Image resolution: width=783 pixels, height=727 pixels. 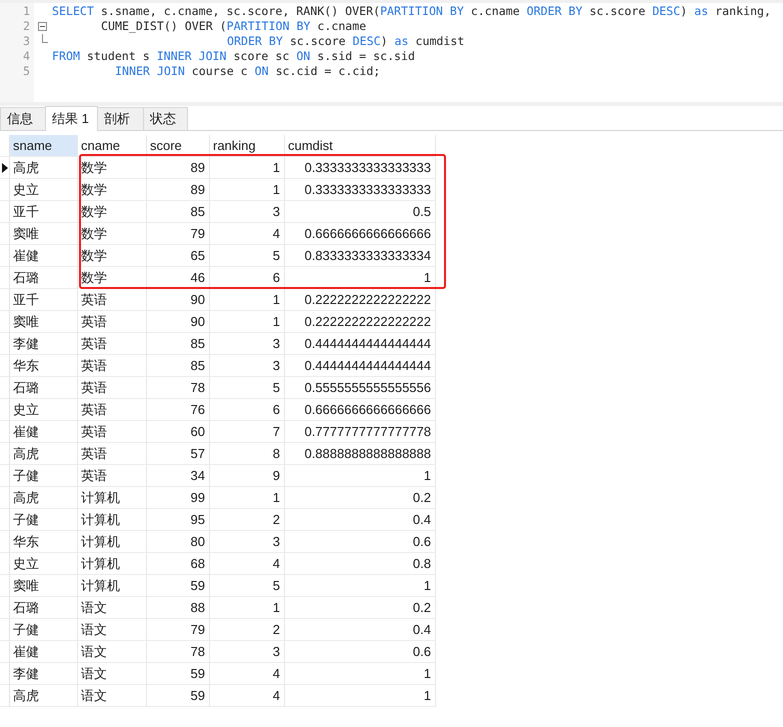 What do you see at coordinates (44, 300) in the screenshot?
I see `table-cell: 亚千` at bounding box center [44, 300].